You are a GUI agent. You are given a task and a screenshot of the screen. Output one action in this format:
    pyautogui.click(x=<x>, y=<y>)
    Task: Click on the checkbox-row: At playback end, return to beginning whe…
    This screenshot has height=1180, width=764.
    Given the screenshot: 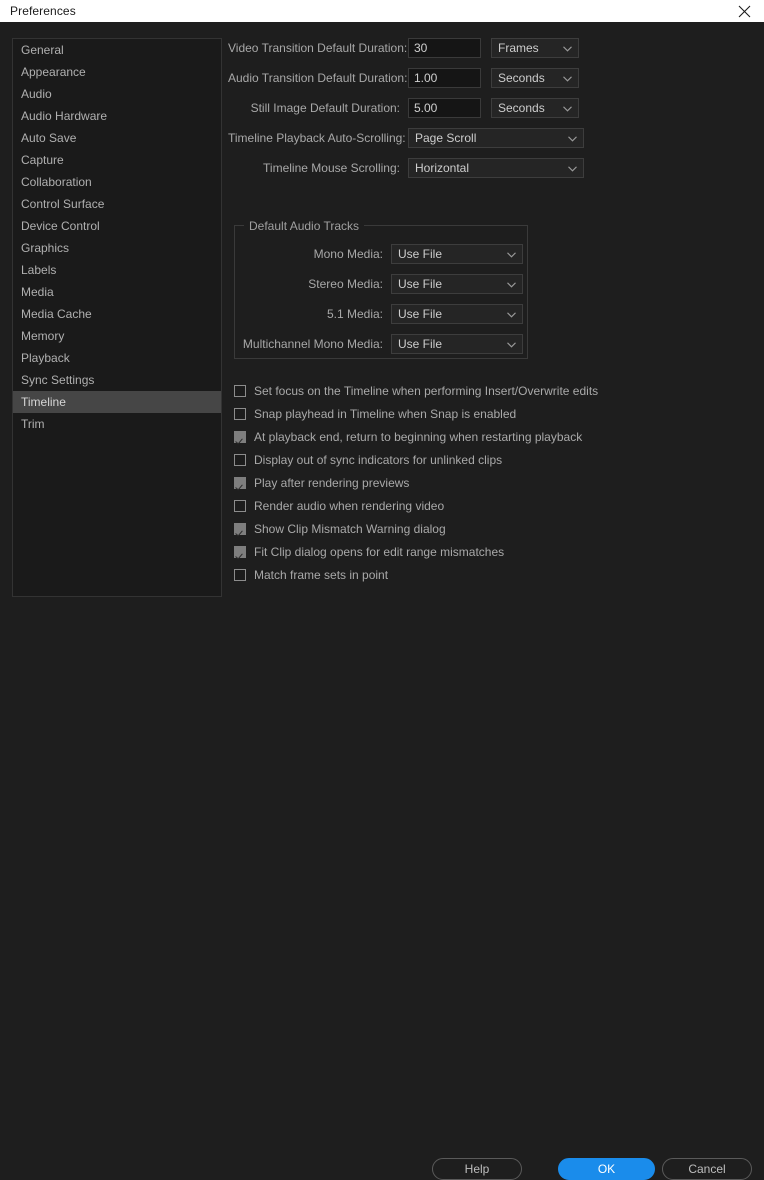 What is the action you would take?
    pyautogui.click(x=484, y=436)
    